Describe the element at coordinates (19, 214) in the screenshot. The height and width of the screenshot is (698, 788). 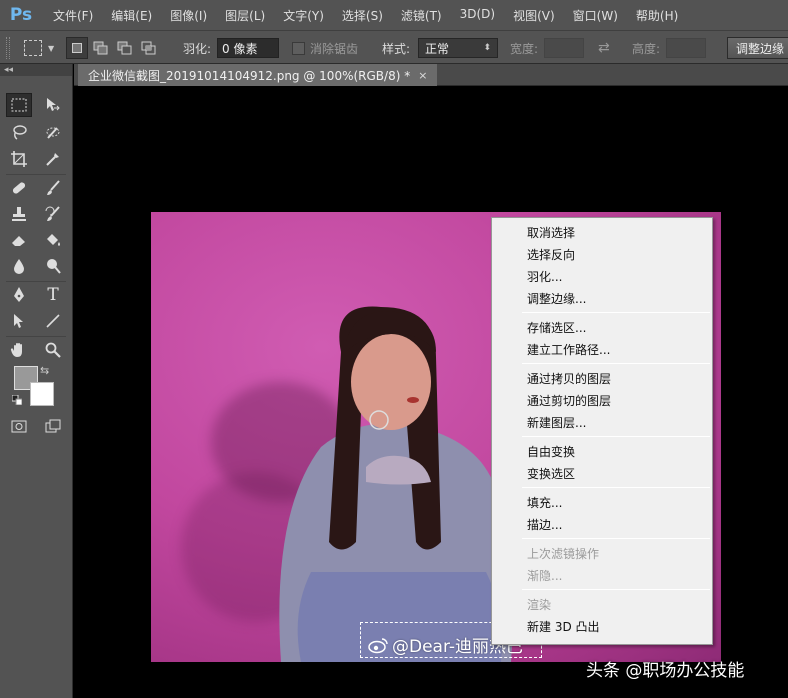
I see `clone-stamp-tool-icon` at that location.